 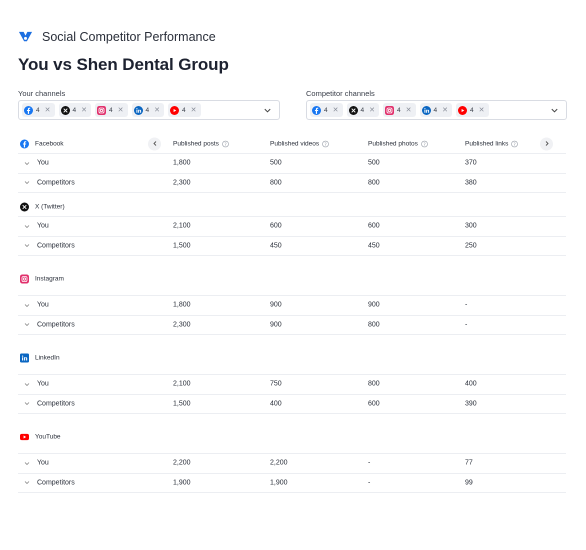 What do you see at coordinates (154, 143) in the screenshot?
I see `scroll-left-button` at bounding box center [154, 143].